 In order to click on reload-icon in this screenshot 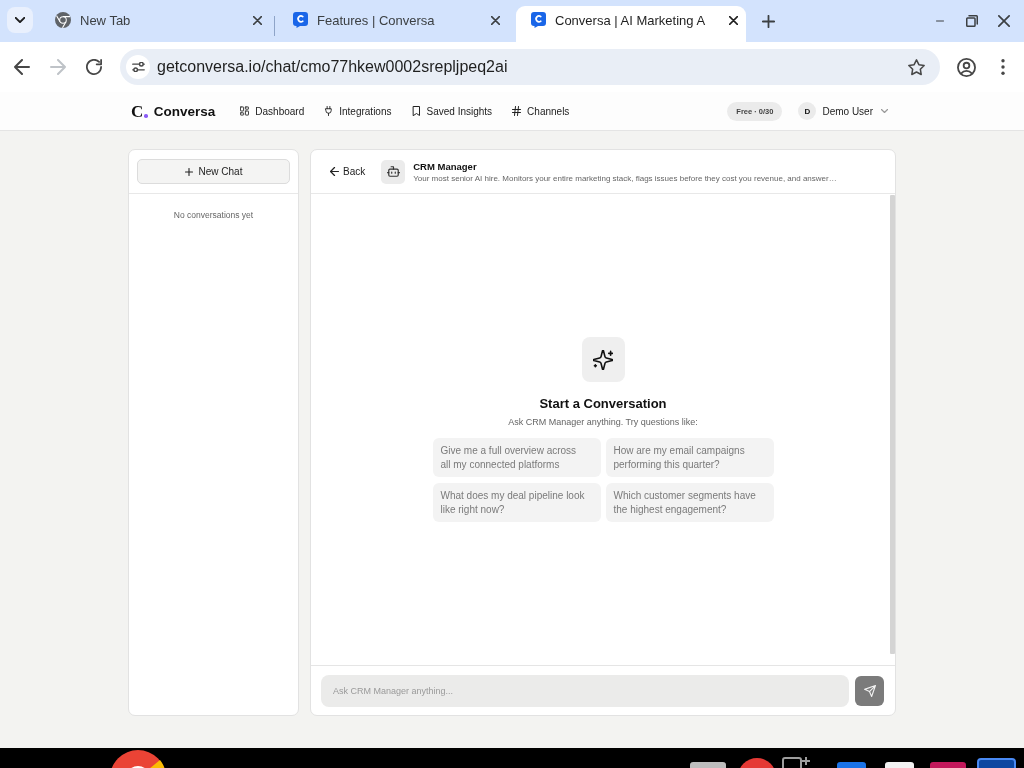, I will do `click(94, 67)`.